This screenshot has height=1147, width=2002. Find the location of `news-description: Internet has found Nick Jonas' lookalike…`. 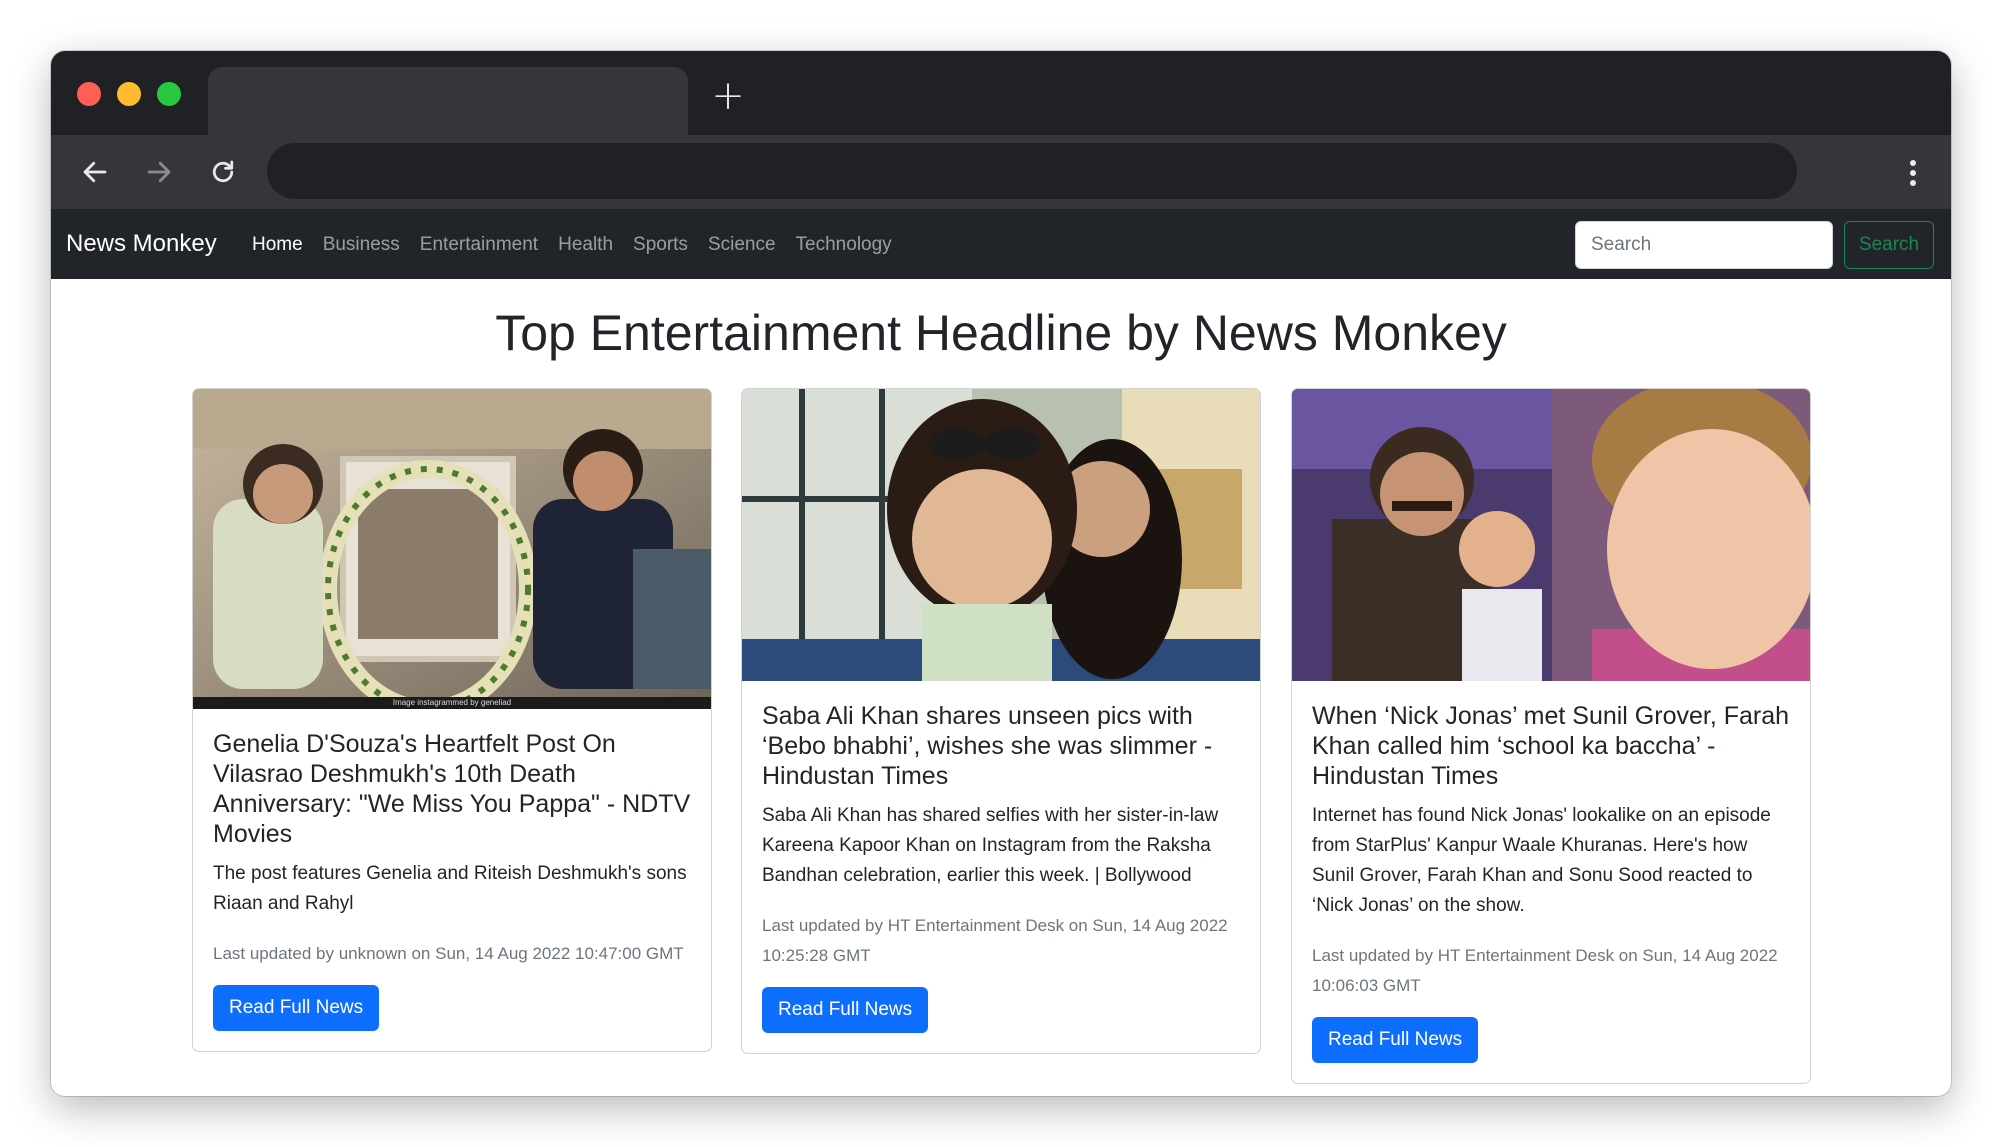

news-description: Internet has found Nick Jonas' lookalike… is located at coordinates (1541, 860).